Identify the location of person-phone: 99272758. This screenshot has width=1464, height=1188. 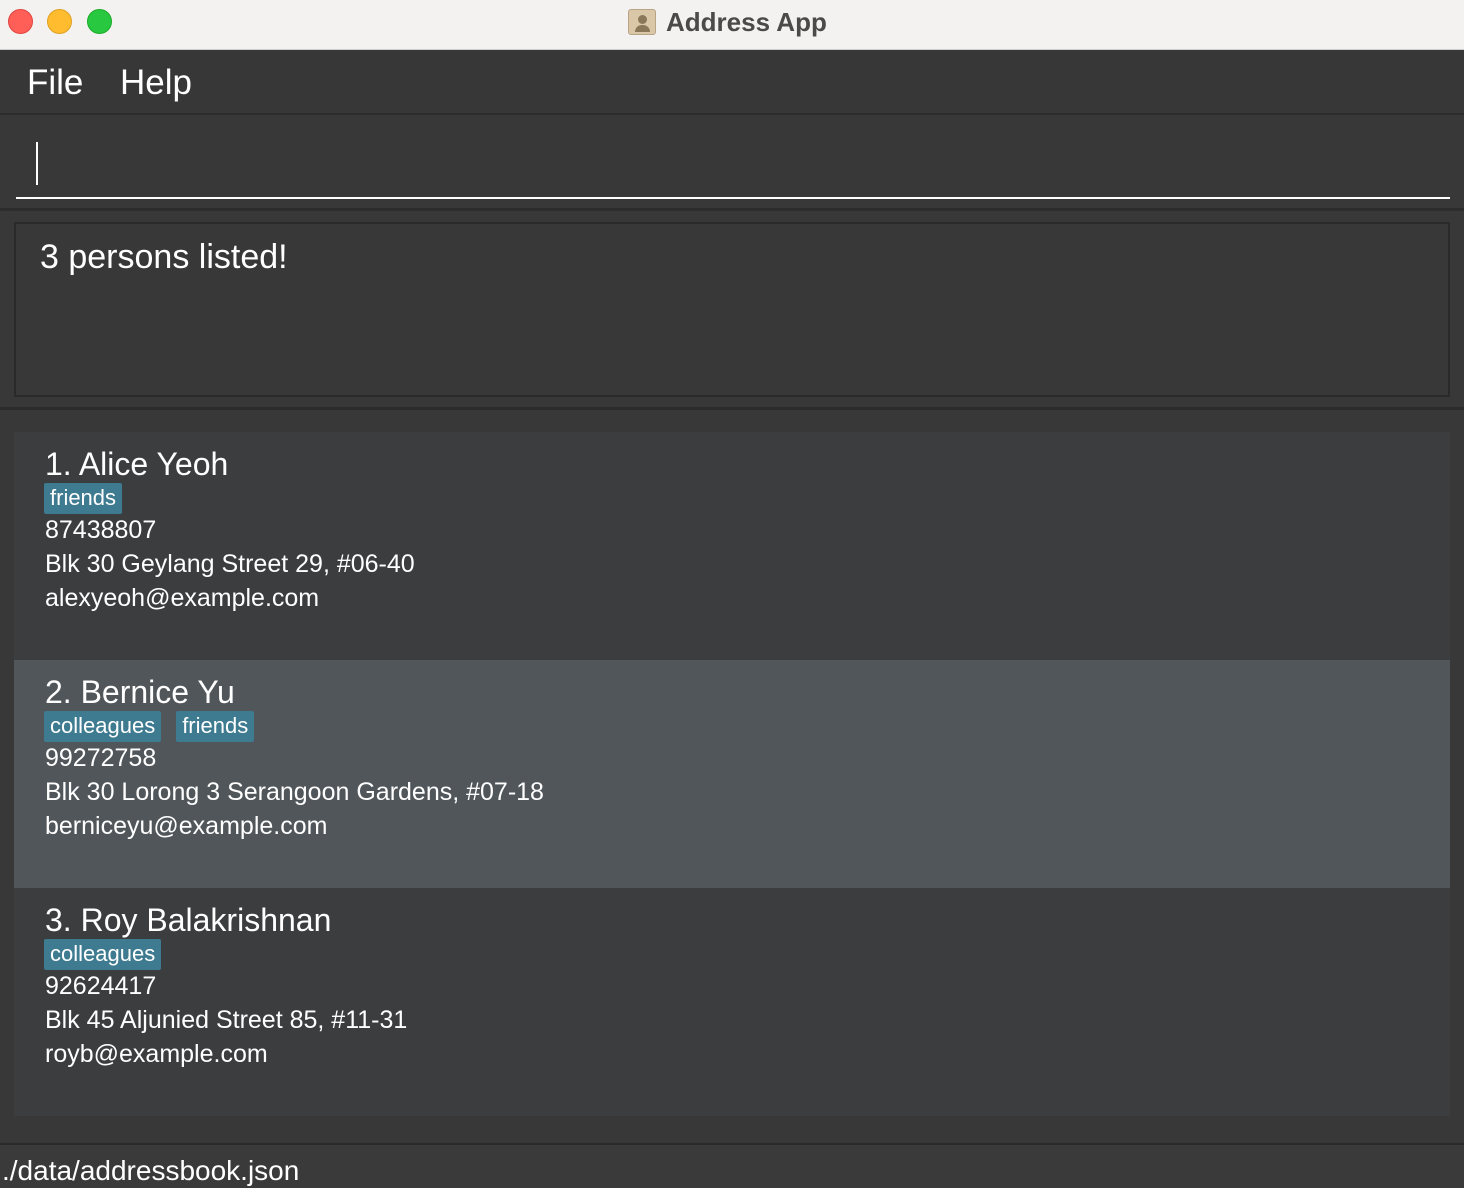
(101, 758).